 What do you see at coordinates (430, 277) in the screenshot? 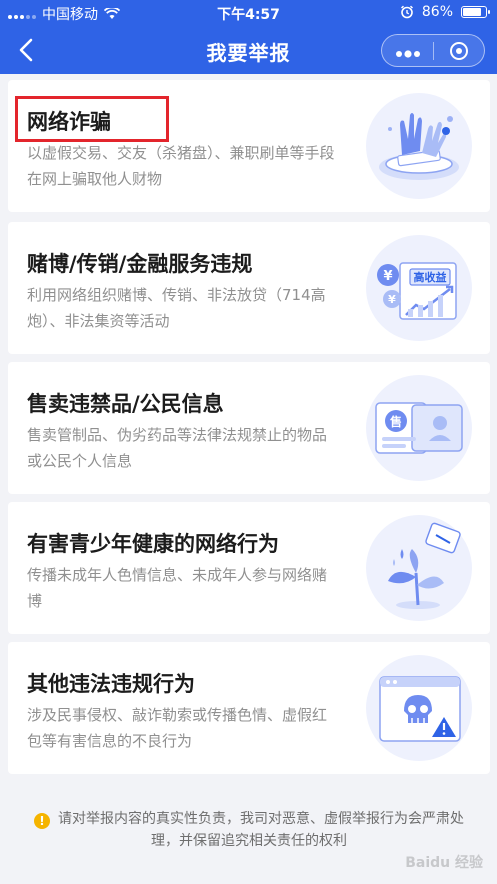
I see `badge-high-yield: 高收益` at bounding box center [430, 277].